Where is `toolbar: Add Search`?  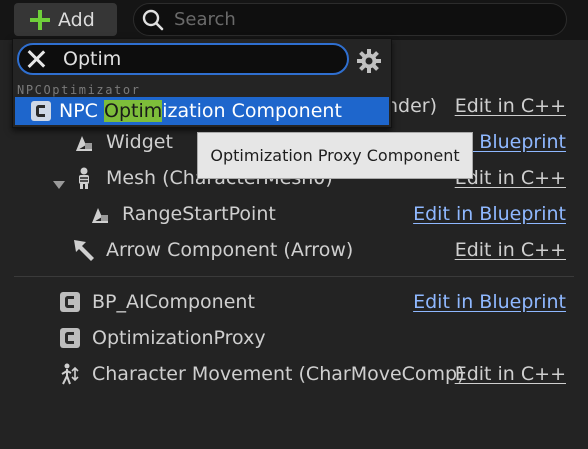
toolbar: Add Search is located at coordinates (294, 20).